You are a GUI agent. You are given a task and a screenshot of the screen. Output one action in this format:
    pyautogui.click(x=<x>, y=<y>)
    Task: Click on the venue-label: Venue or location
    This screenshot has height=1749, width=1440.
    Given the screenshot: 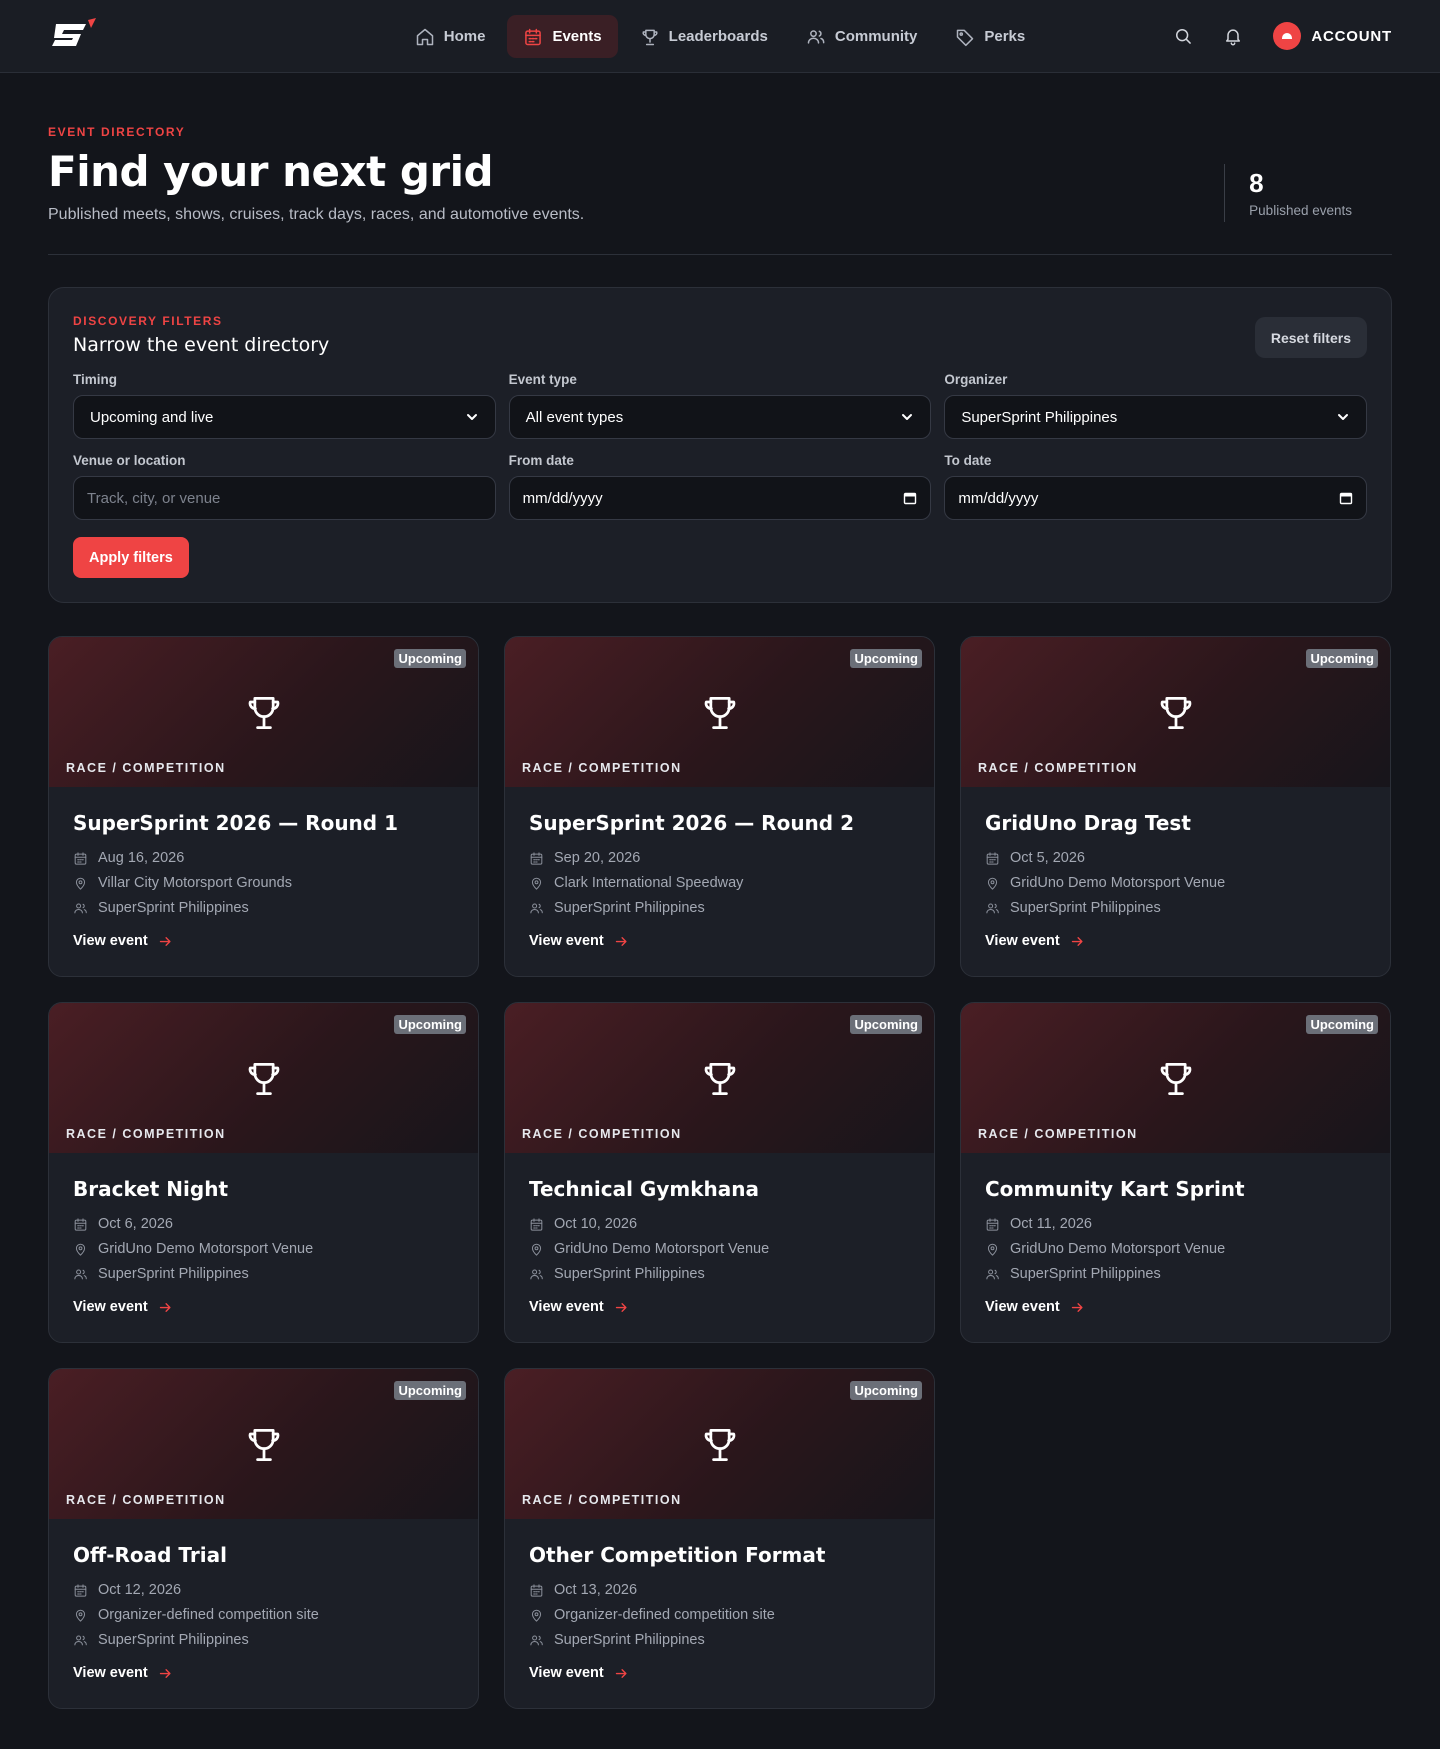 What is the action you would take?
    pyautogui.click(x=129, y=460)
    